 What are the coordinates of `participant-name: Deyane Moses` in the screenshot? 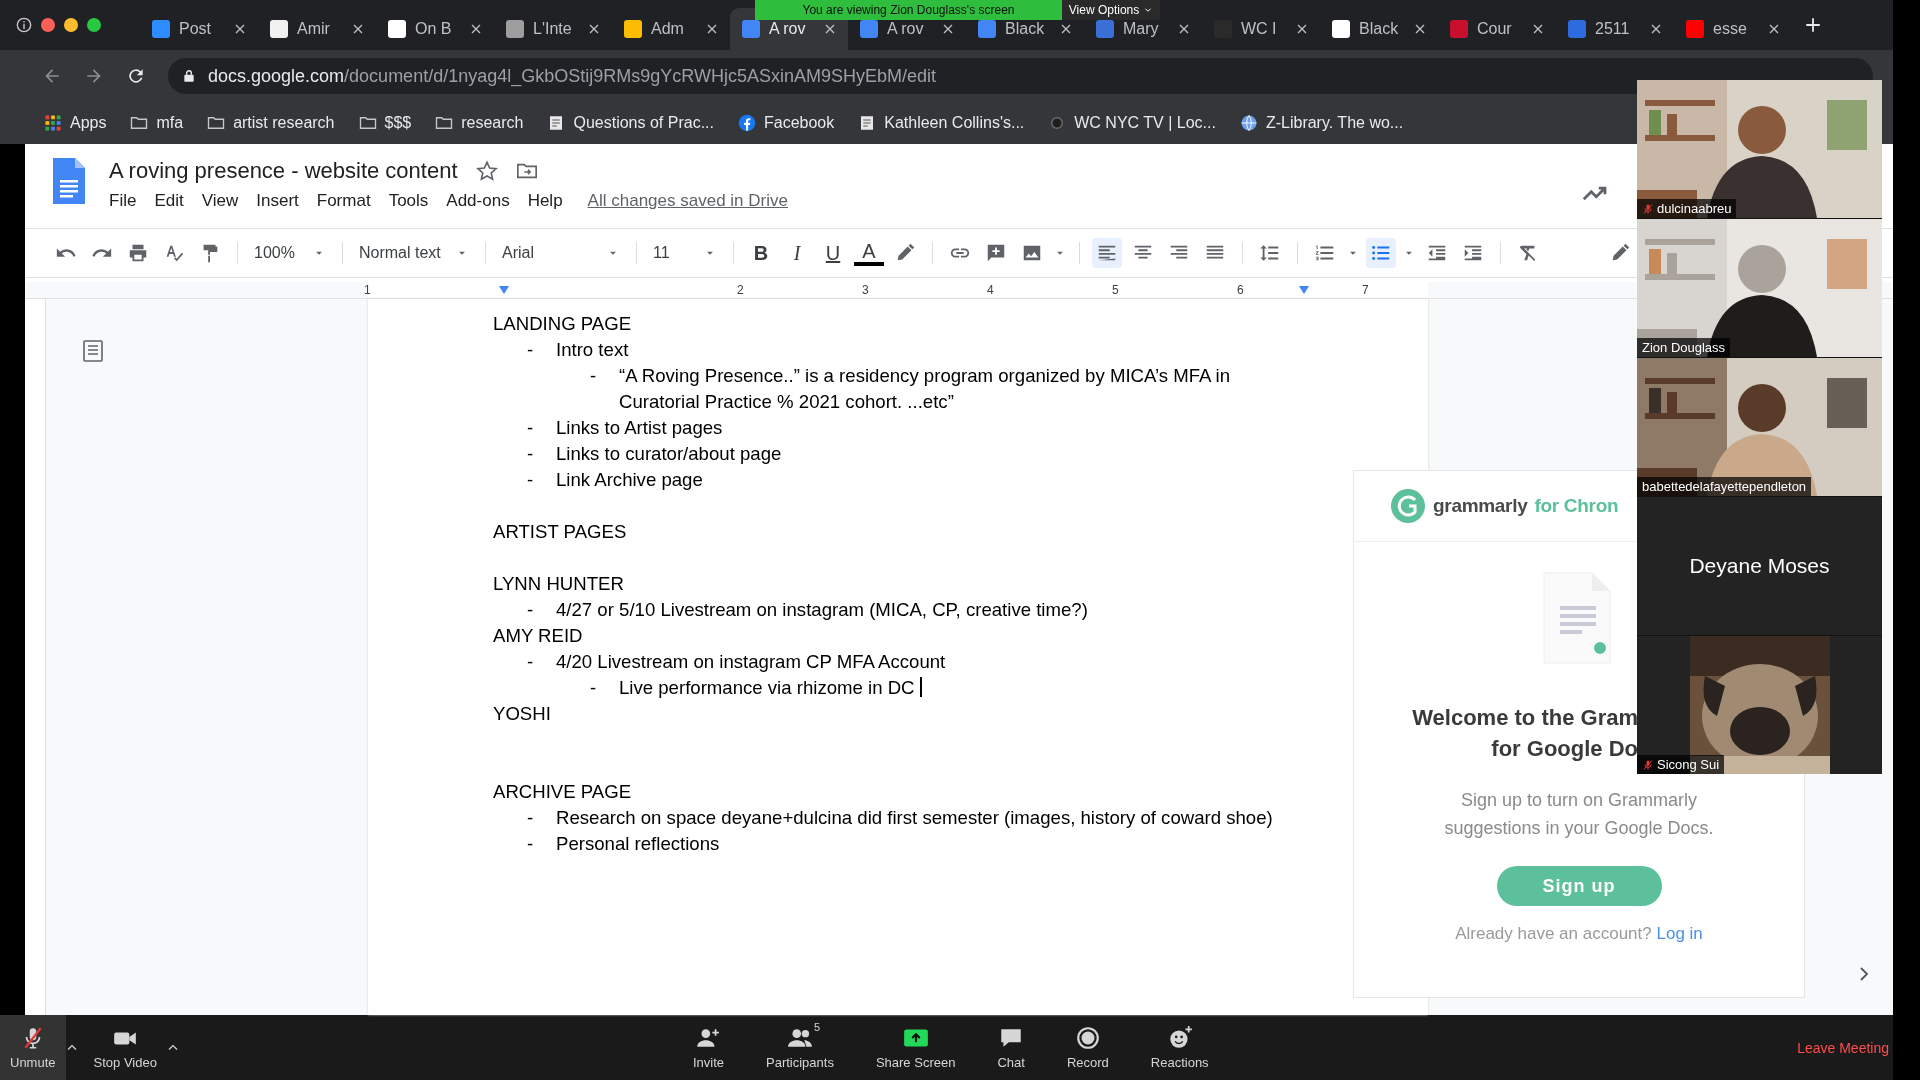 It's located at (1759, 566).